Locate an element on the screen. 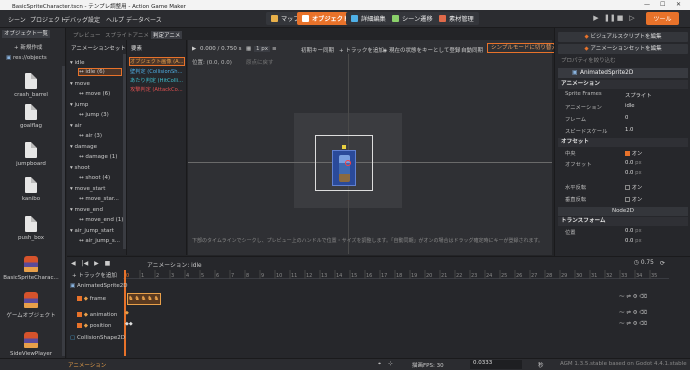 This screenshot has width=690, height=370. prop-centered: 中央 オン is located at coordinates (626, 153).